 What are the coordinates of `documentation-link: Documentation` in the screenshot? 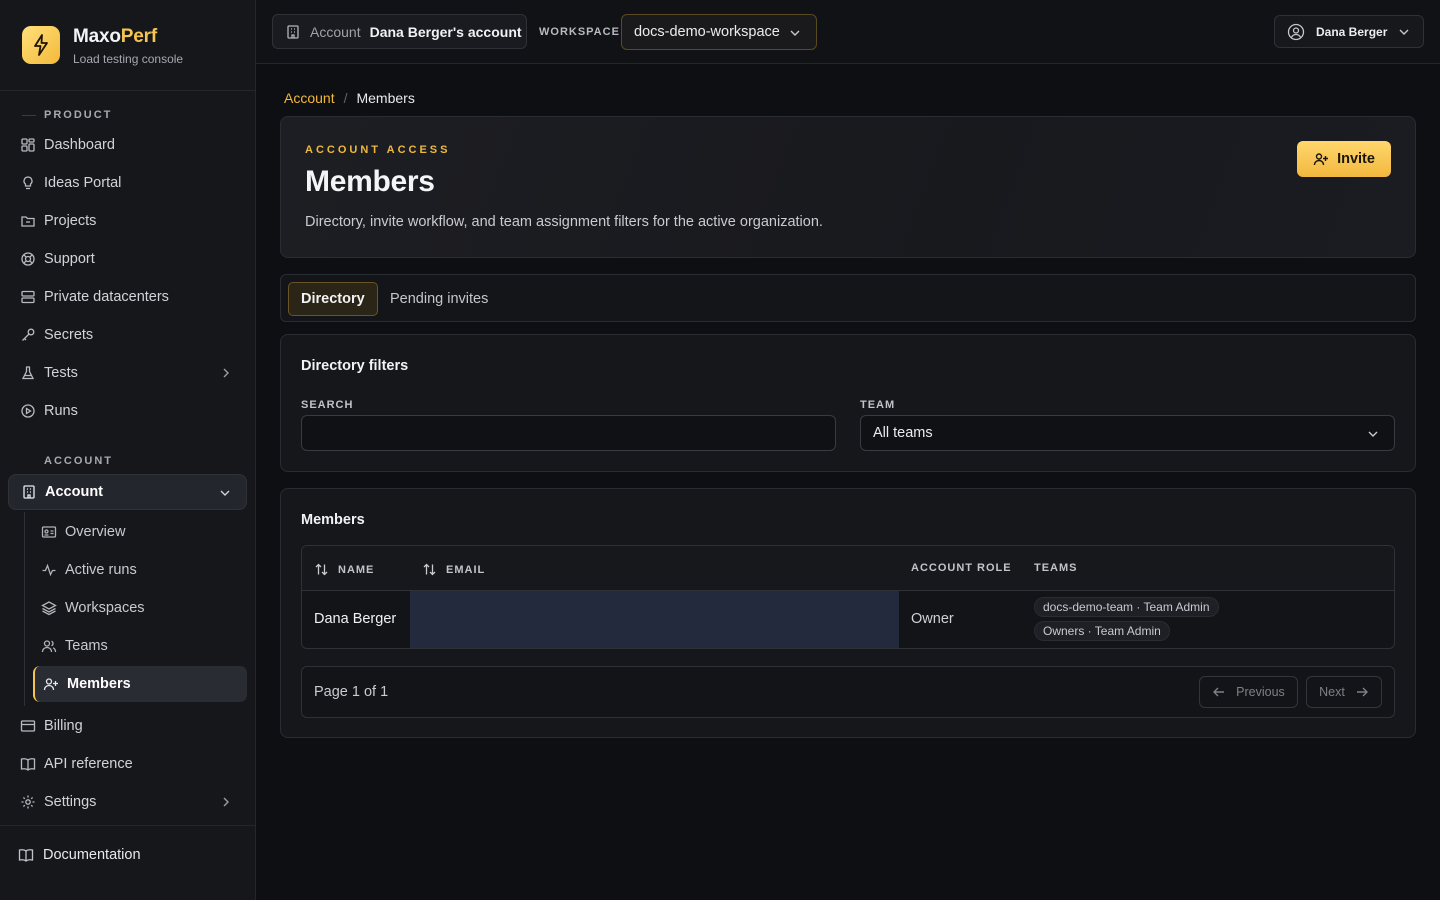 It's located at (79, 855).